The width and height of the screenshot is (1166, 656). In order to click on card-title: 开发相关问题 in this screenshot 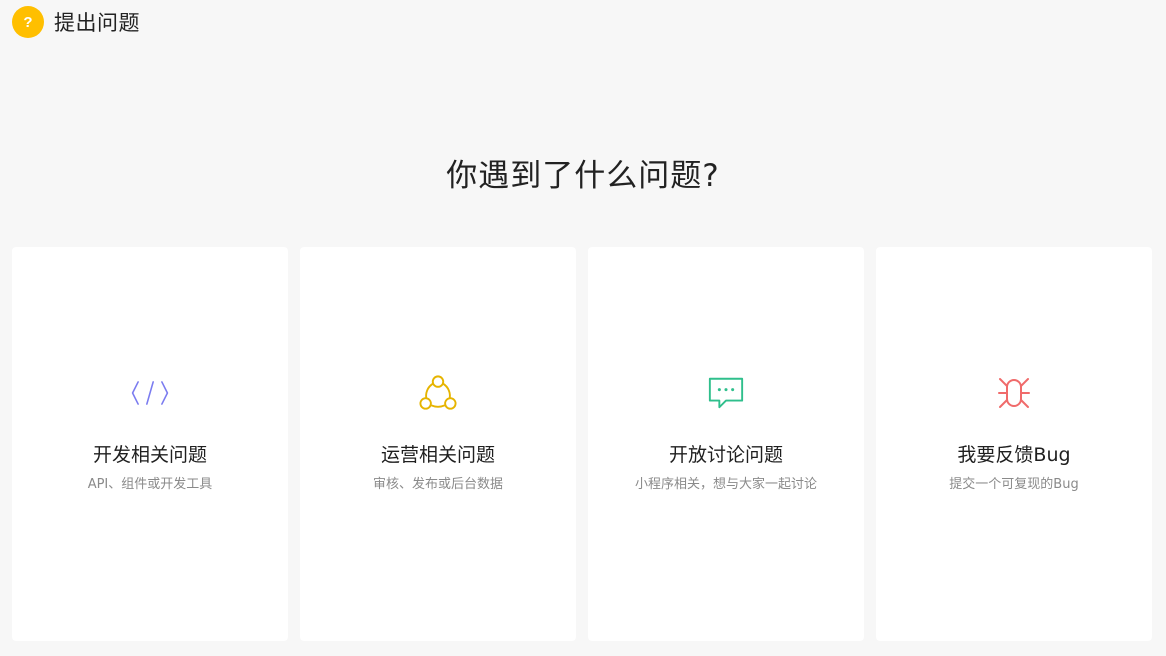, I will do `click(149, 455)`.